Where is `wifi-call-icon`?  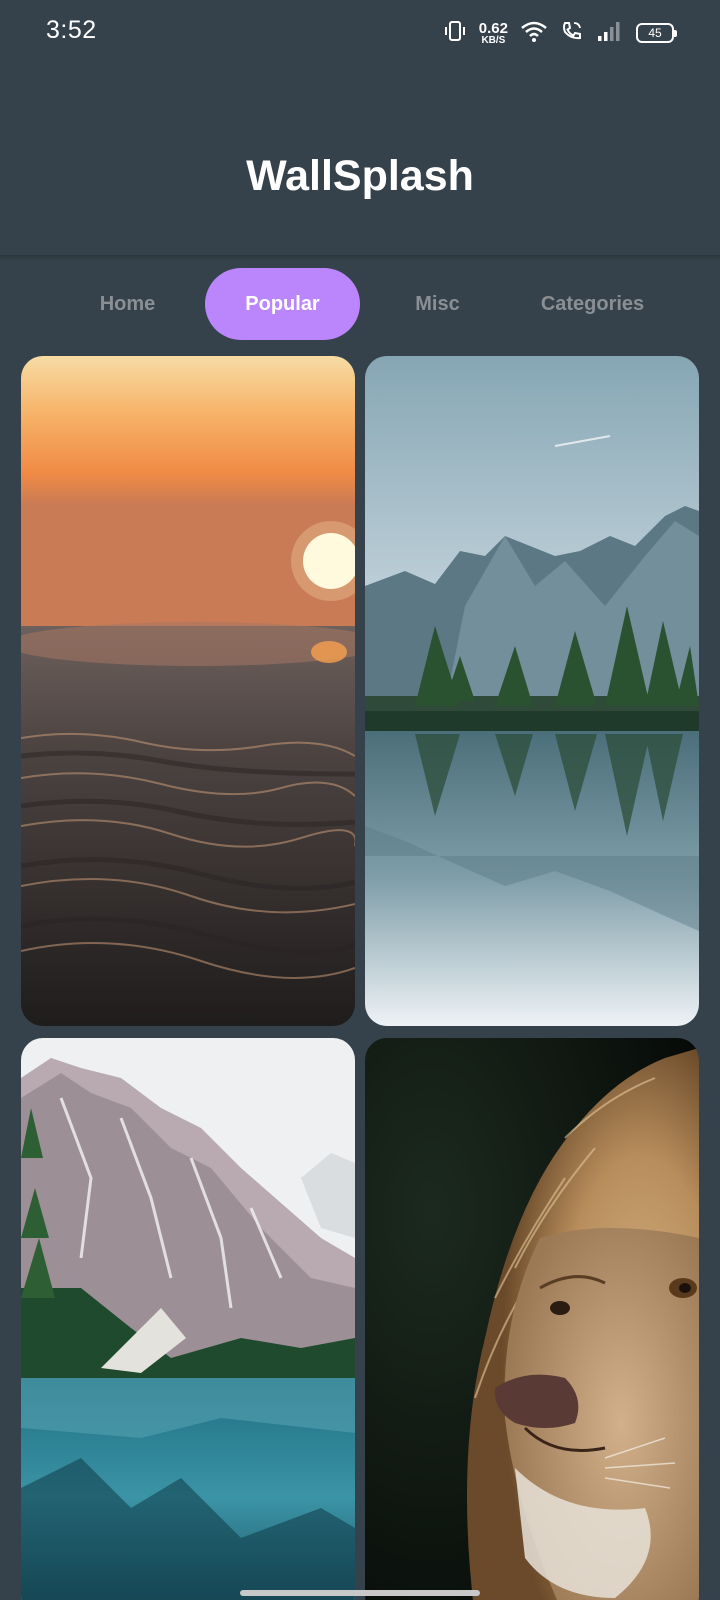
wifi-call-icon is located at coordinates (572, 33).